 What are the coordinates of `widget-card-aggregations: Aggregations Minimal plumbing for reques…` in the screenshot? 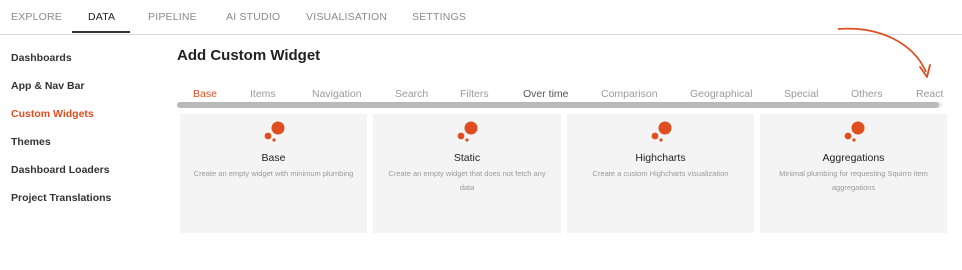 It's located at (853, 173).